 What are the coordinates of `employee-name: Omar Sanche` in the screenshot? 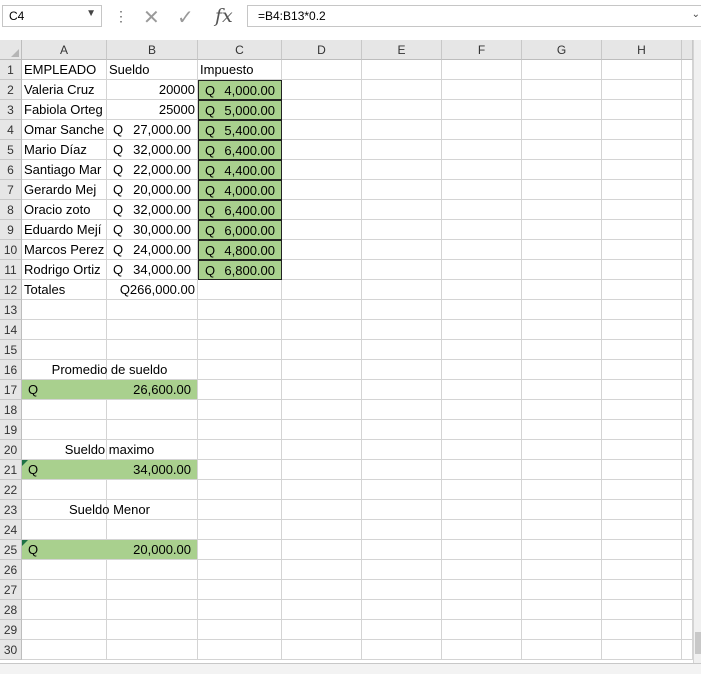 It's located at (64, 130).